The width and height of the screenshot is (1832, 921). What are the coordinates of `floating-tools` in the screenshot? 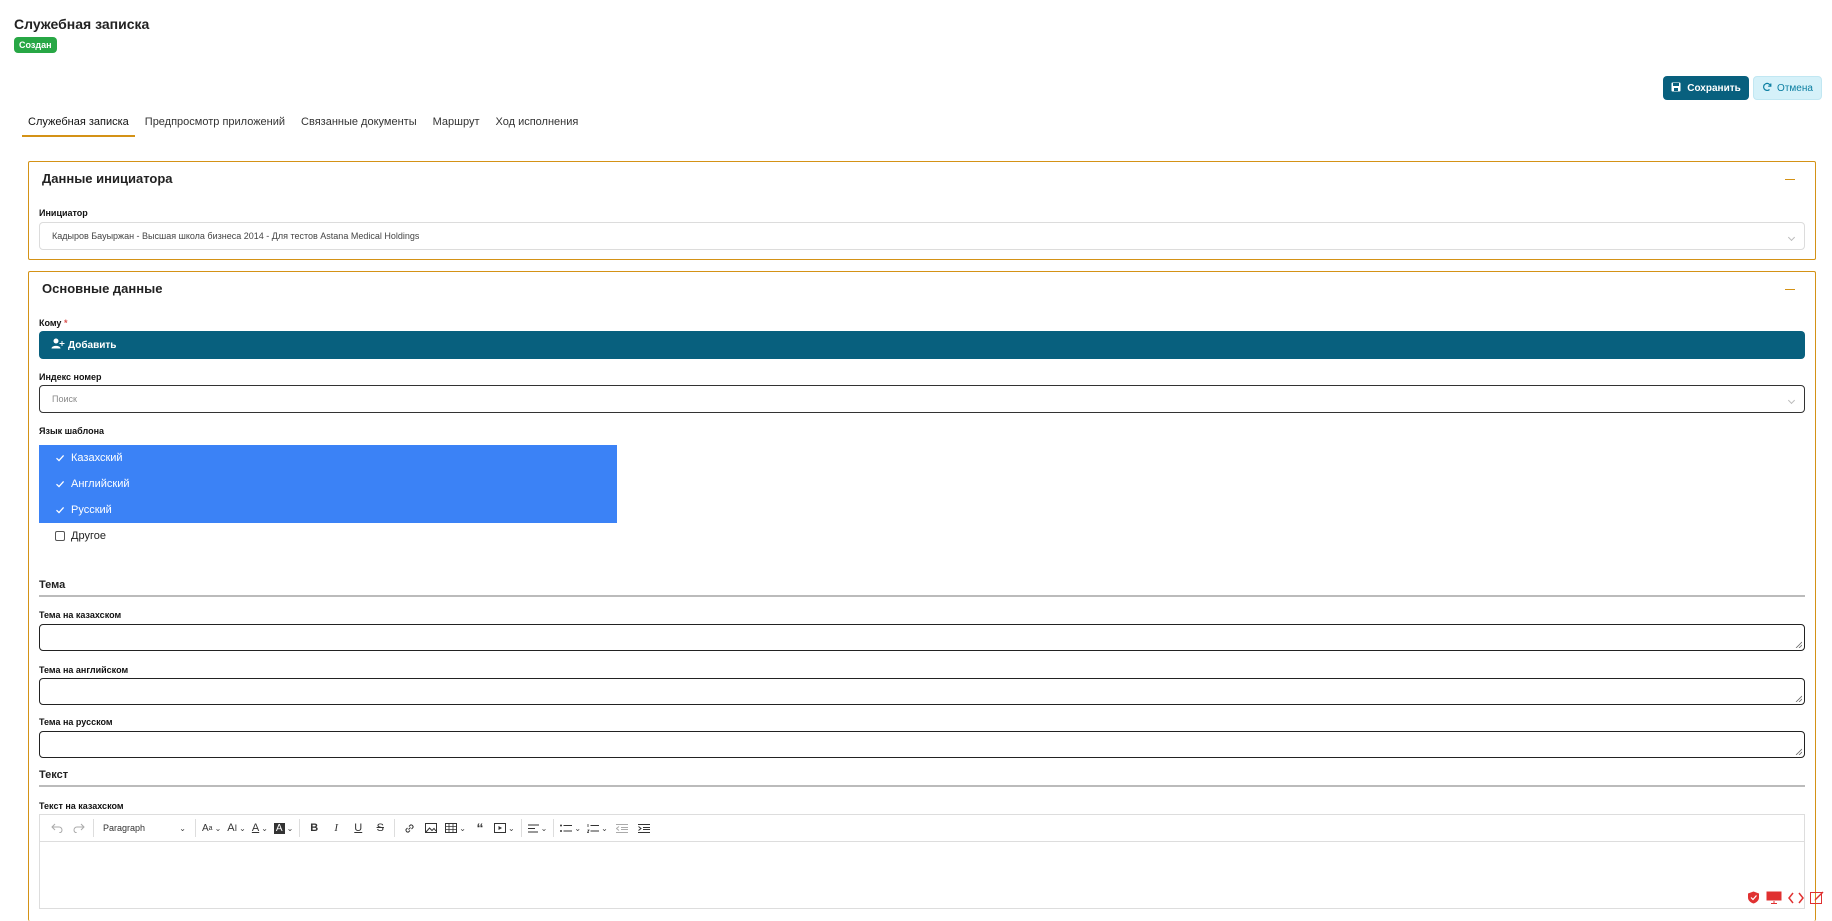 It's located at (1785, 899).